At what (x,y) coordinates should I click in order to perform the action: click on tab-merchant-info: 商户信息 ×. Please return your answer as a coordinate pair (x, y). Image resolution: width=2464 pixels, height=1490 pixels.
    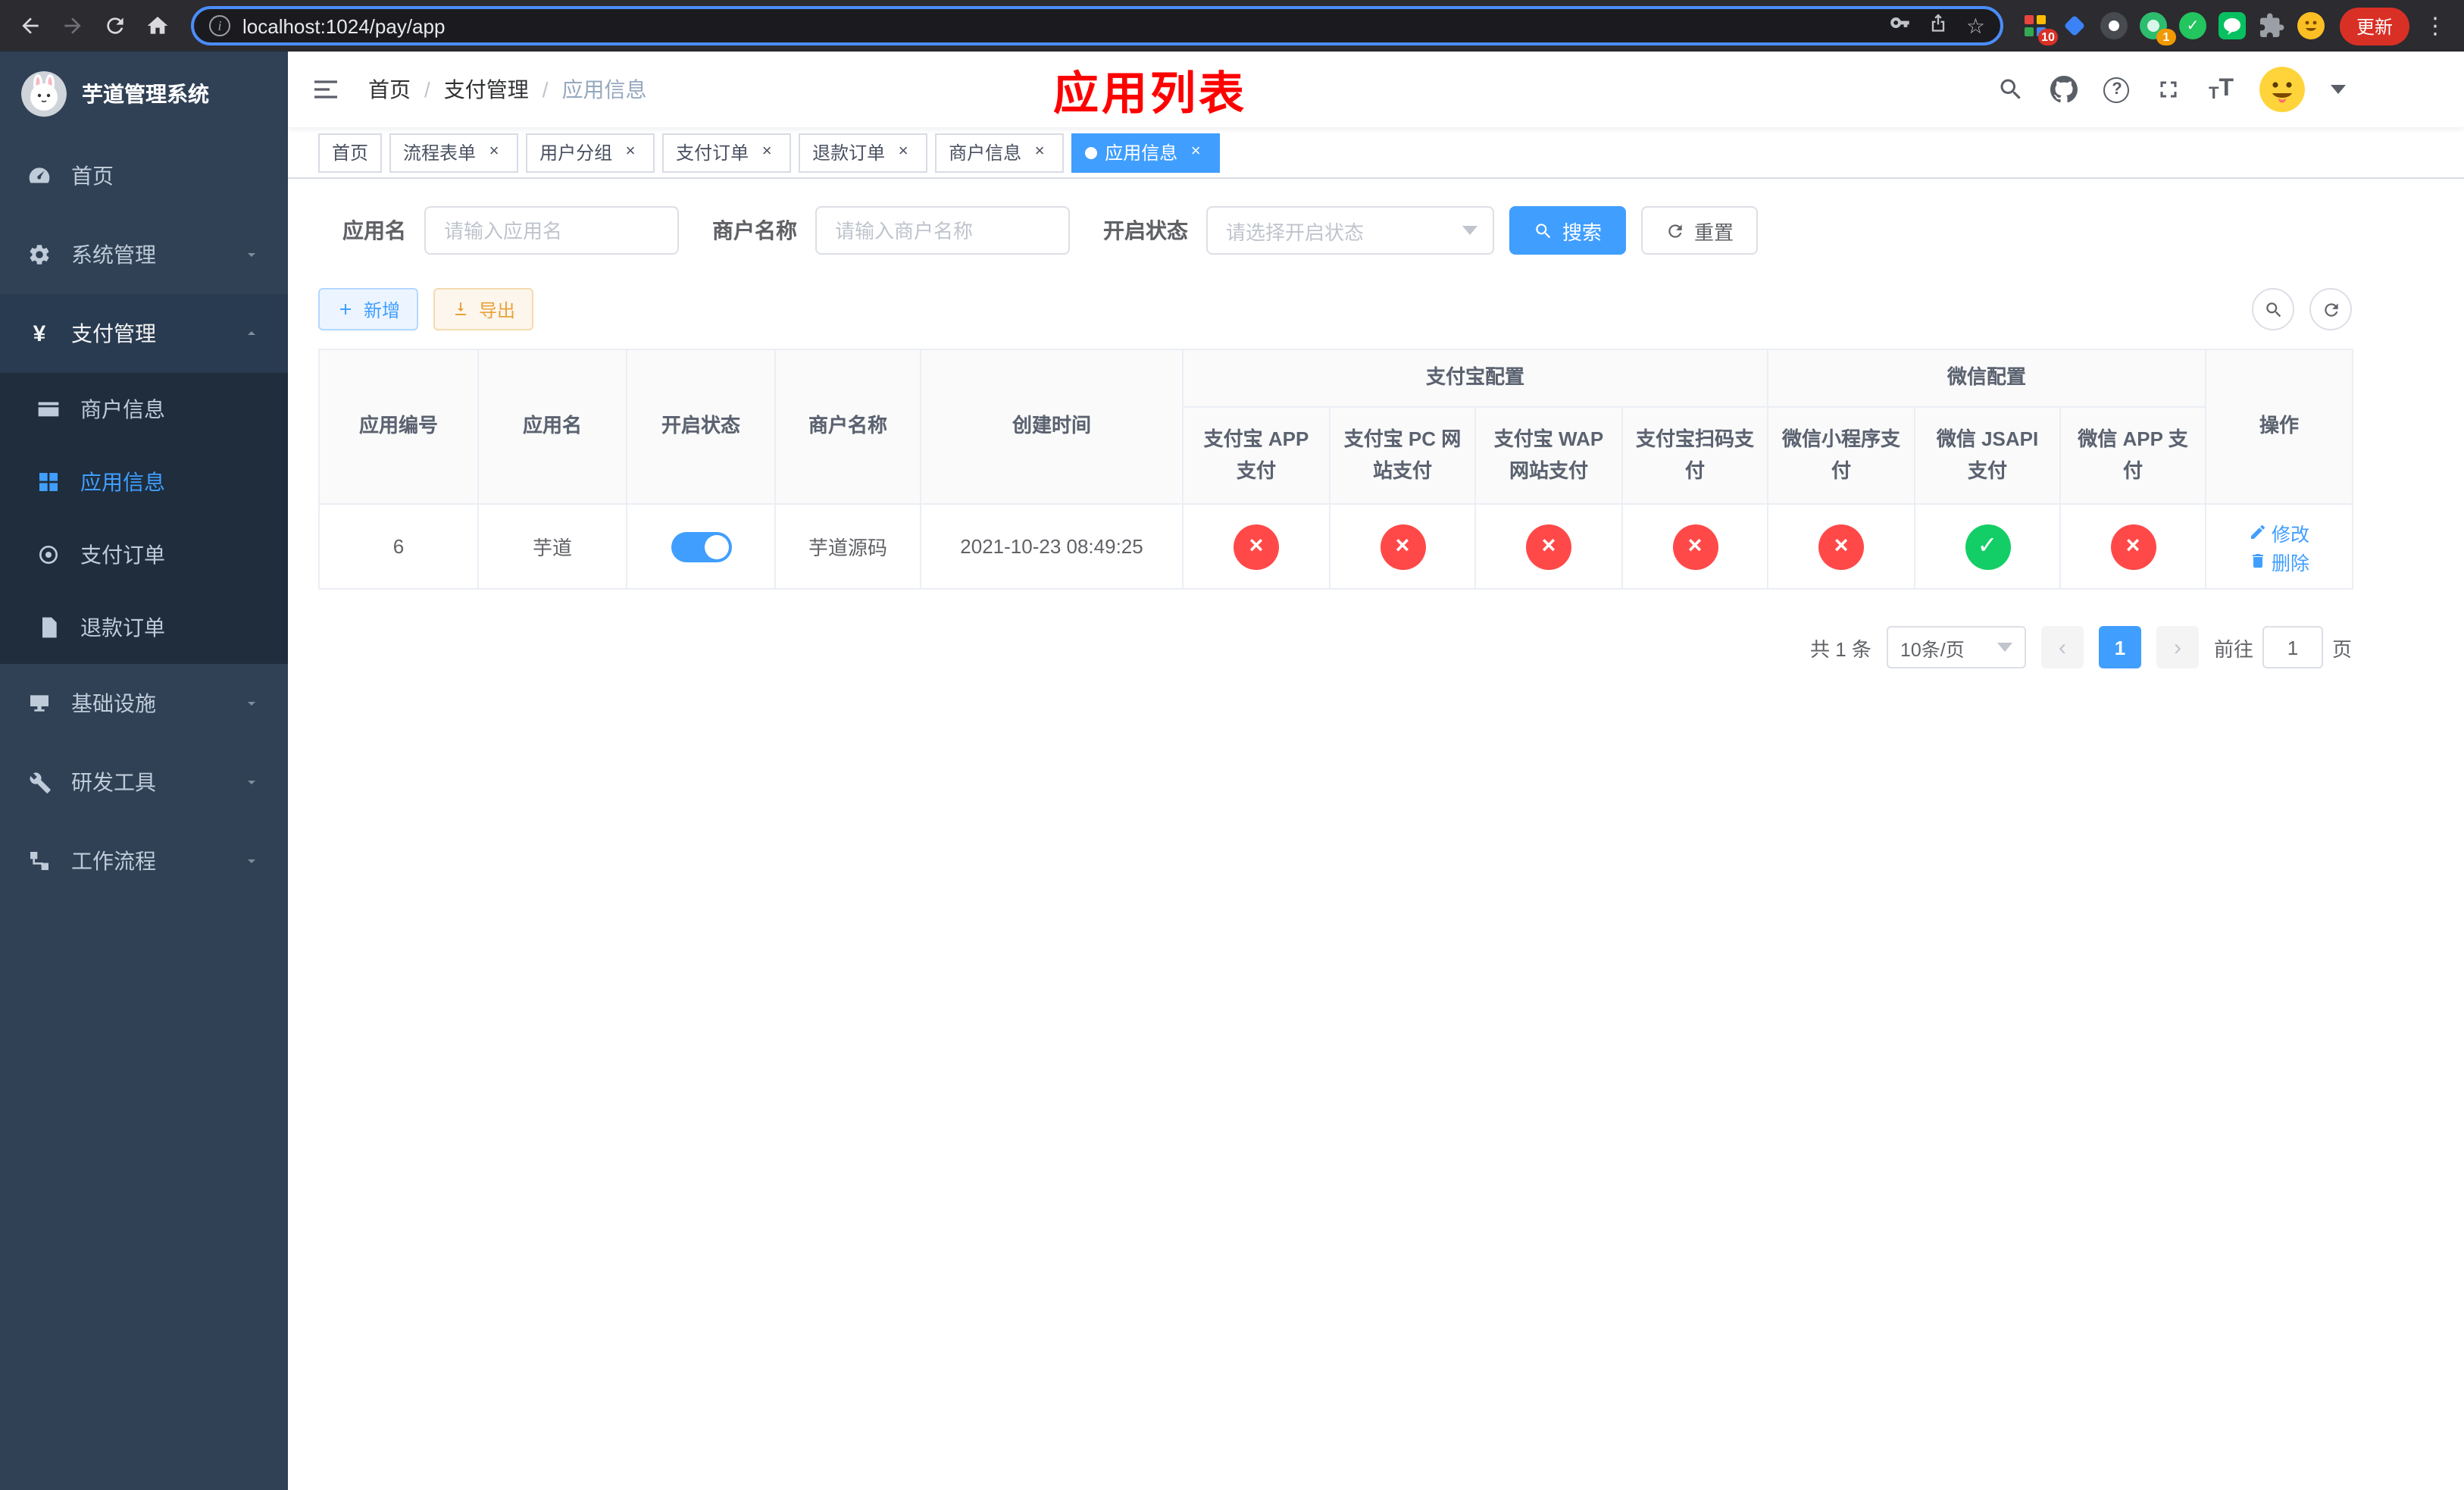
    Looking at the image, I should click on (1000, 152).